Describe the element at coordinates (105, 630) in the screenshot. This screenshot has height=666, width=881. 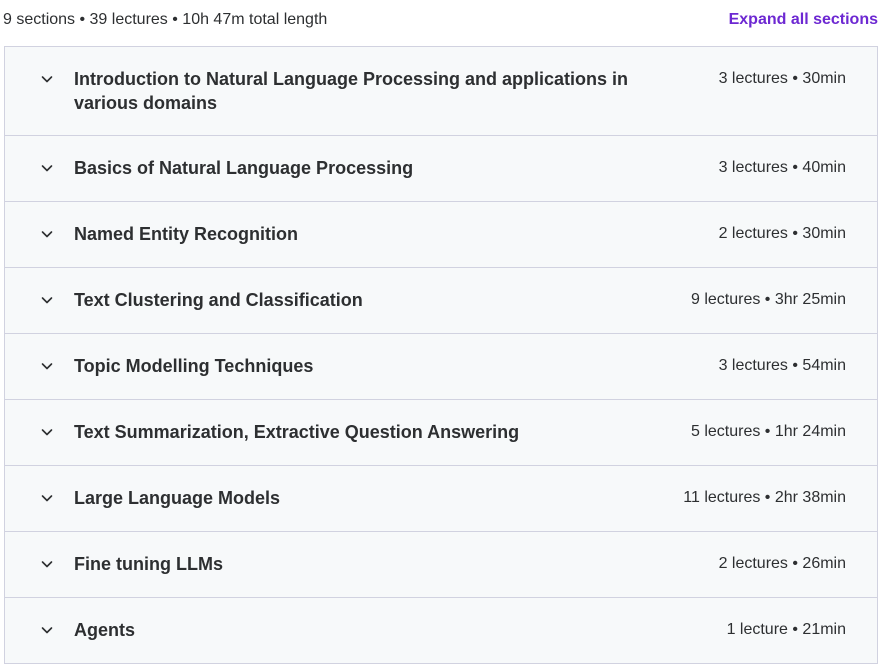
I see `section-title: Agents` at that location.